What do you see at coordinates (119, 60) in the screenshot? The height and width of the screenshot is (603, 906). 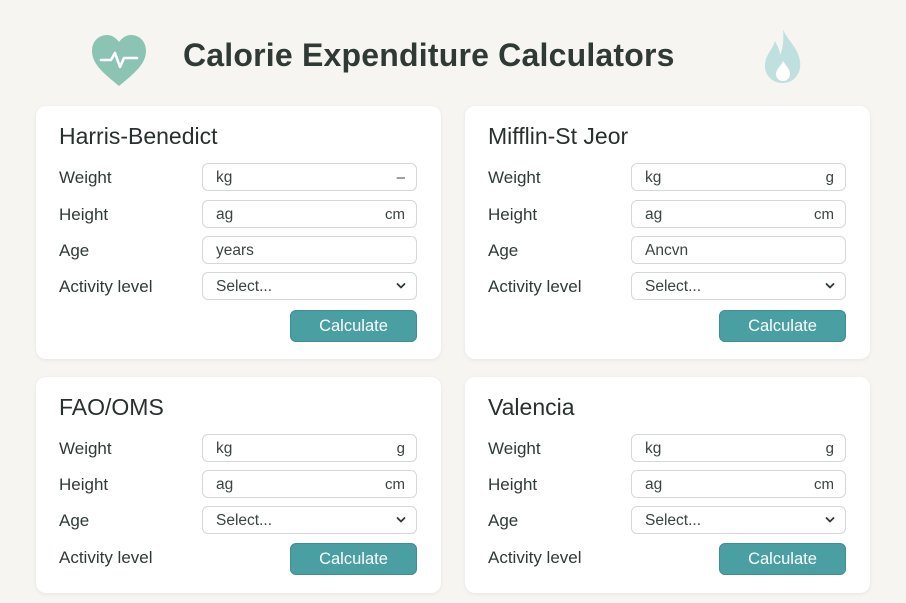 I see `heart-pulse-icon` at bounding box center [119, 60].